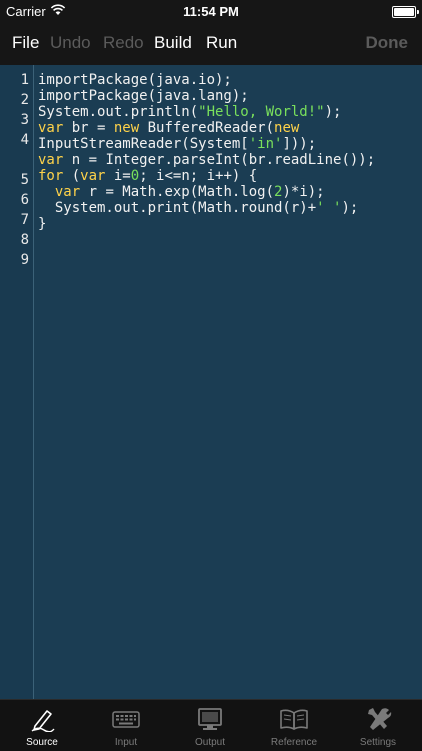  I want to click on code-line: for (var i=0; i<=n; i++) {, so click(148, 176).